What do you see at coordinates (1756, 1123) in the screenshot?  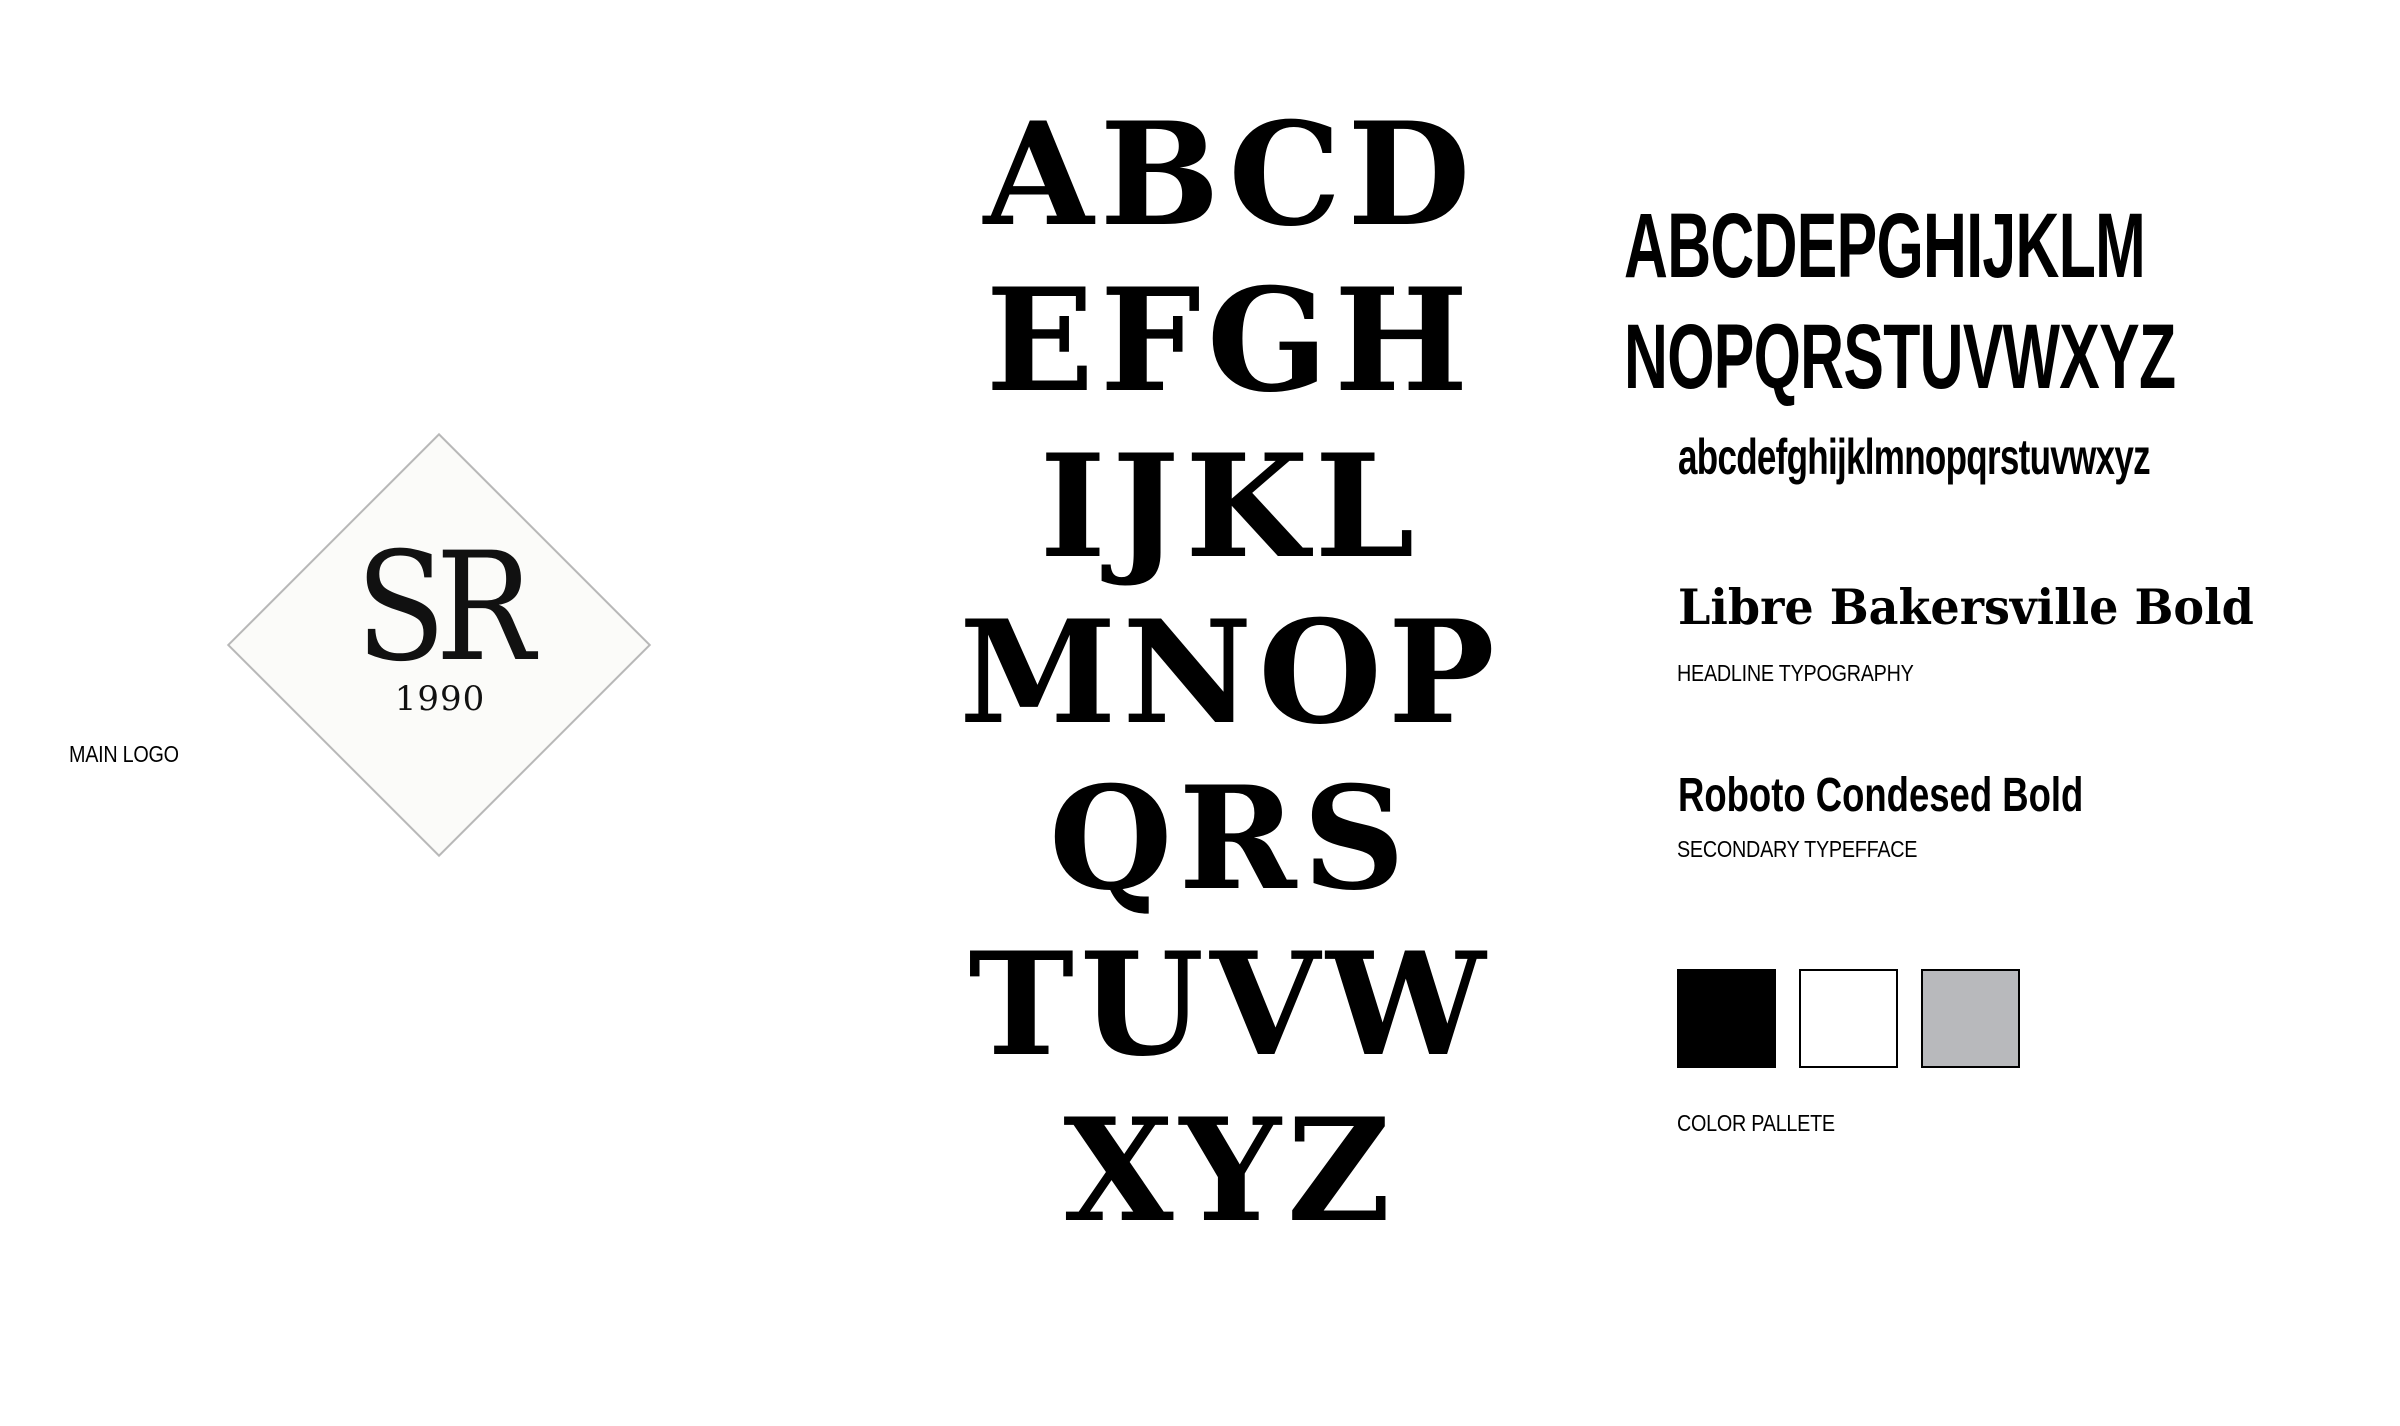 I see `color-palette-label: COLOR PALLETE` at bounding box center [1756, 1123].